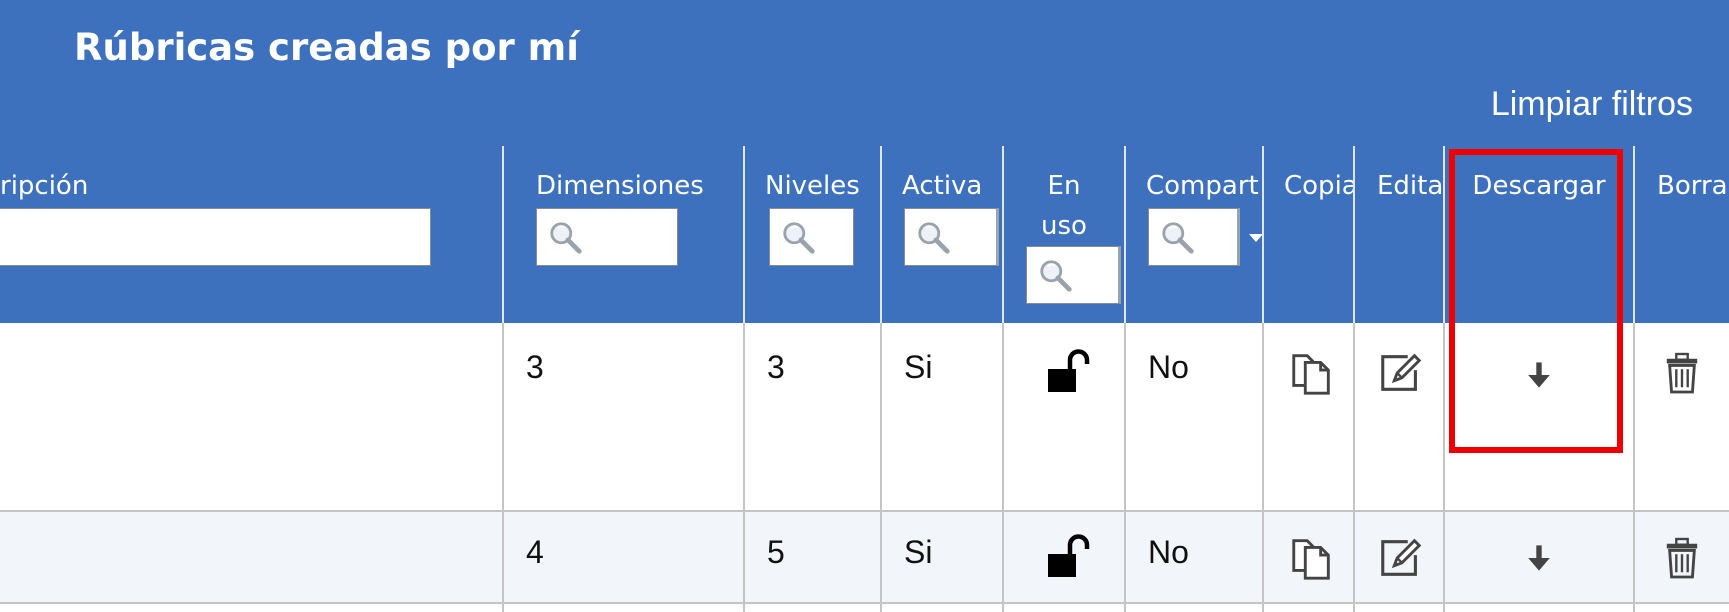 The image size is (1729, 612). Describe the element at coordinates (1168, 552) in the screenshot. I see `row-2-compartida: No` at that location.